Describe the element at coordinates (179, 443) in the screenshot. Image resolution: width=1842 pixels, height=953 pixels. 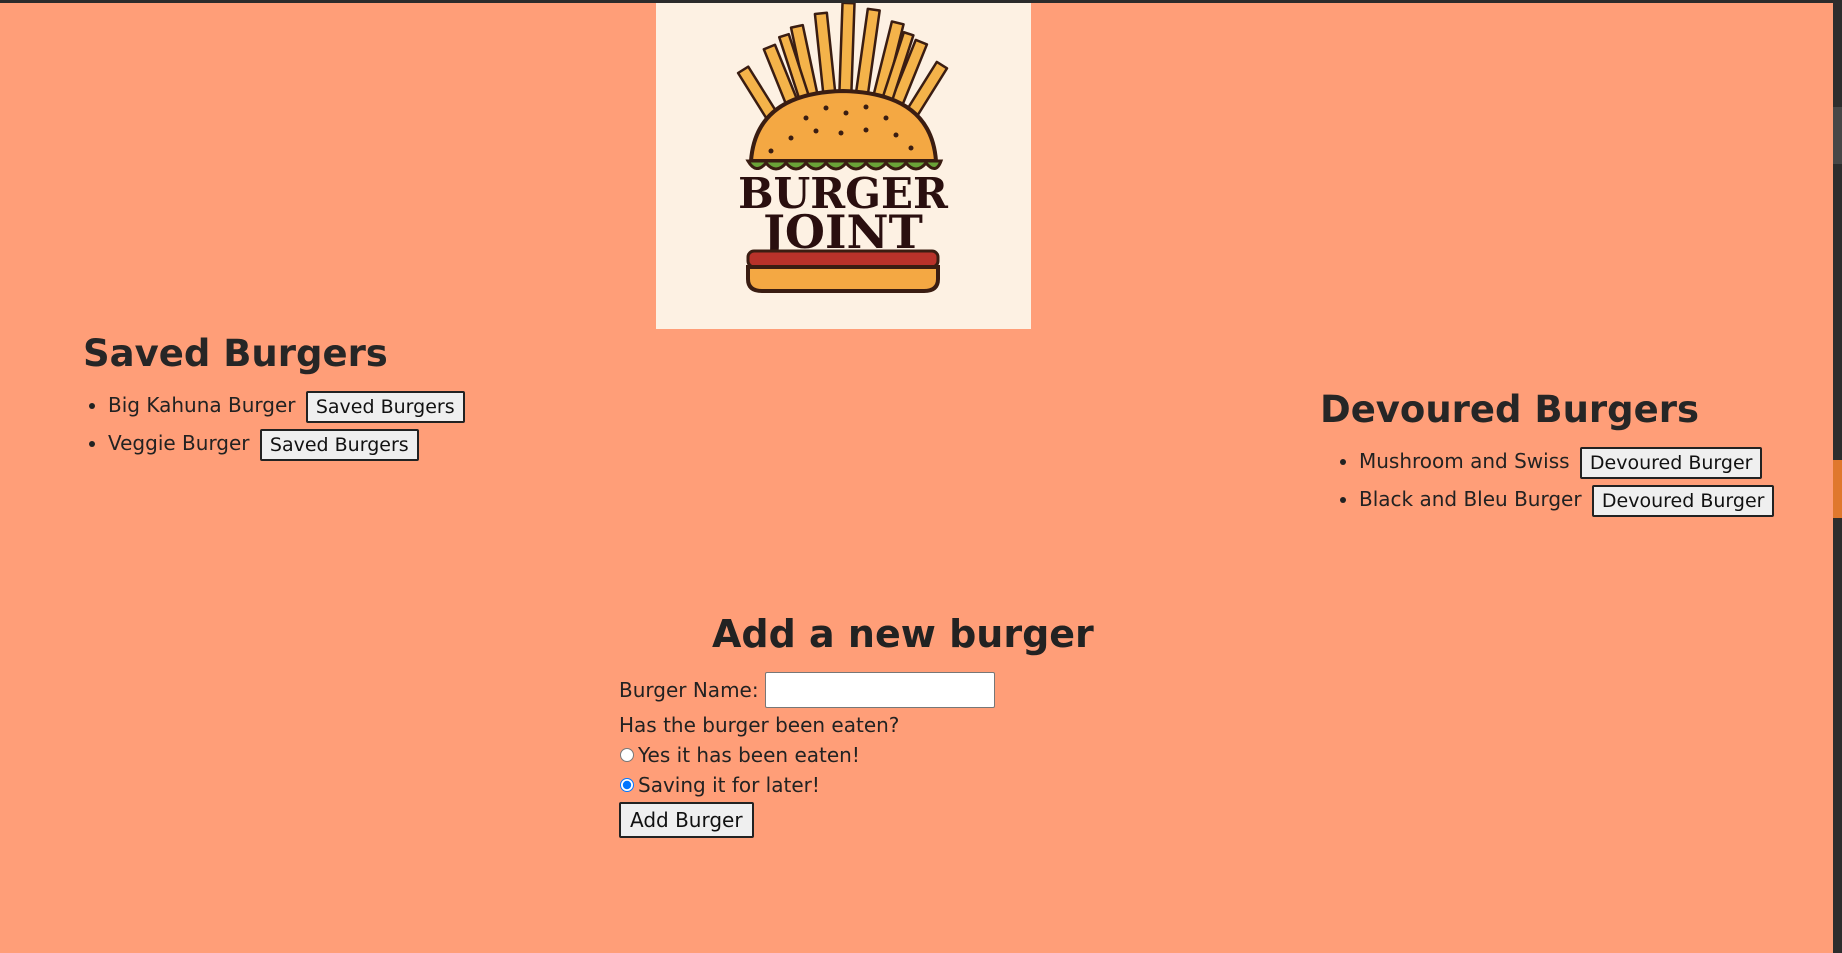
I see `burger-name: Veggie Burger` at that location.